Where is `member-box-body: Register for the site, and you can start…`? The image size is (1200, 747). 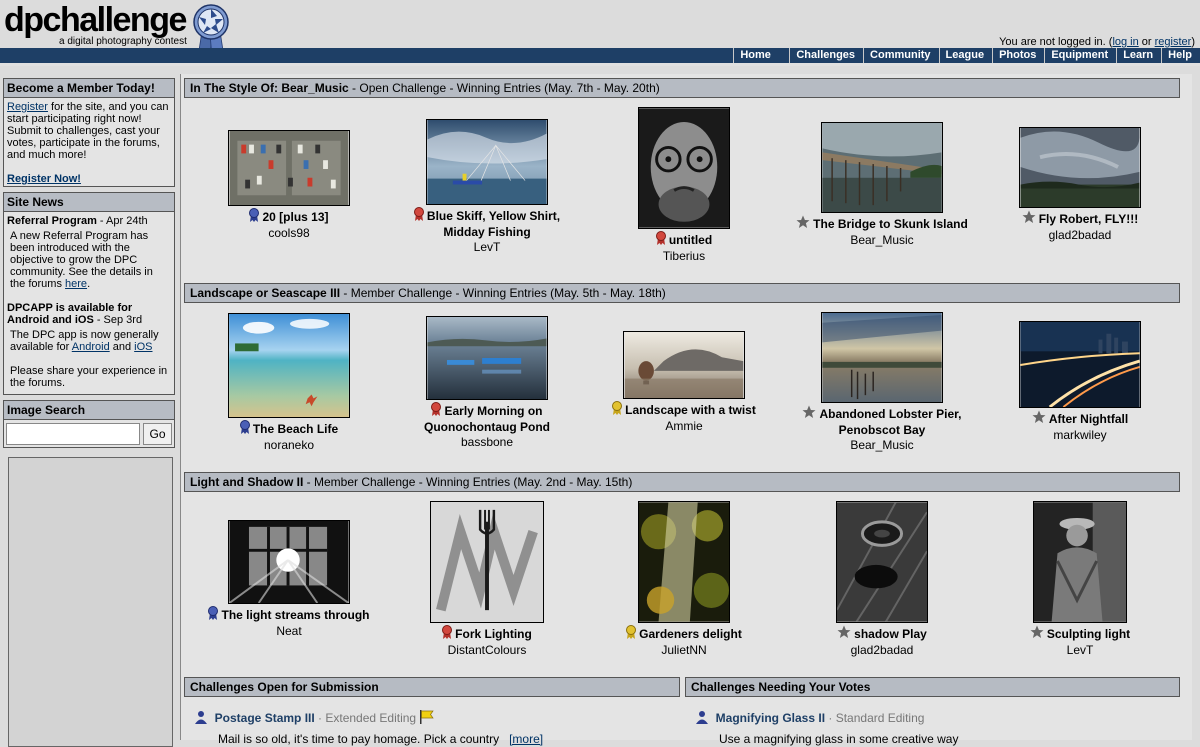
member-box-body: Register for the site, and you can start… is located at coordinates (88, 143).